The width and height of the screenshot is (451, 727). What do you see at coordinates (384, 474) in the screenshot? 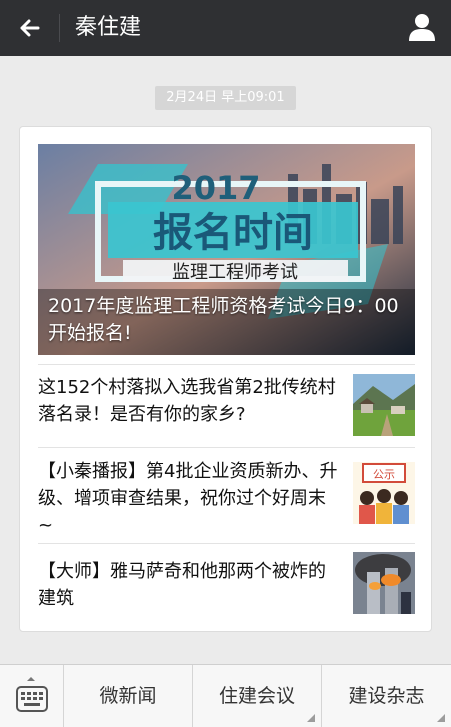
I see `thumbnail-label: 公示` at bounding box center [384, 474].